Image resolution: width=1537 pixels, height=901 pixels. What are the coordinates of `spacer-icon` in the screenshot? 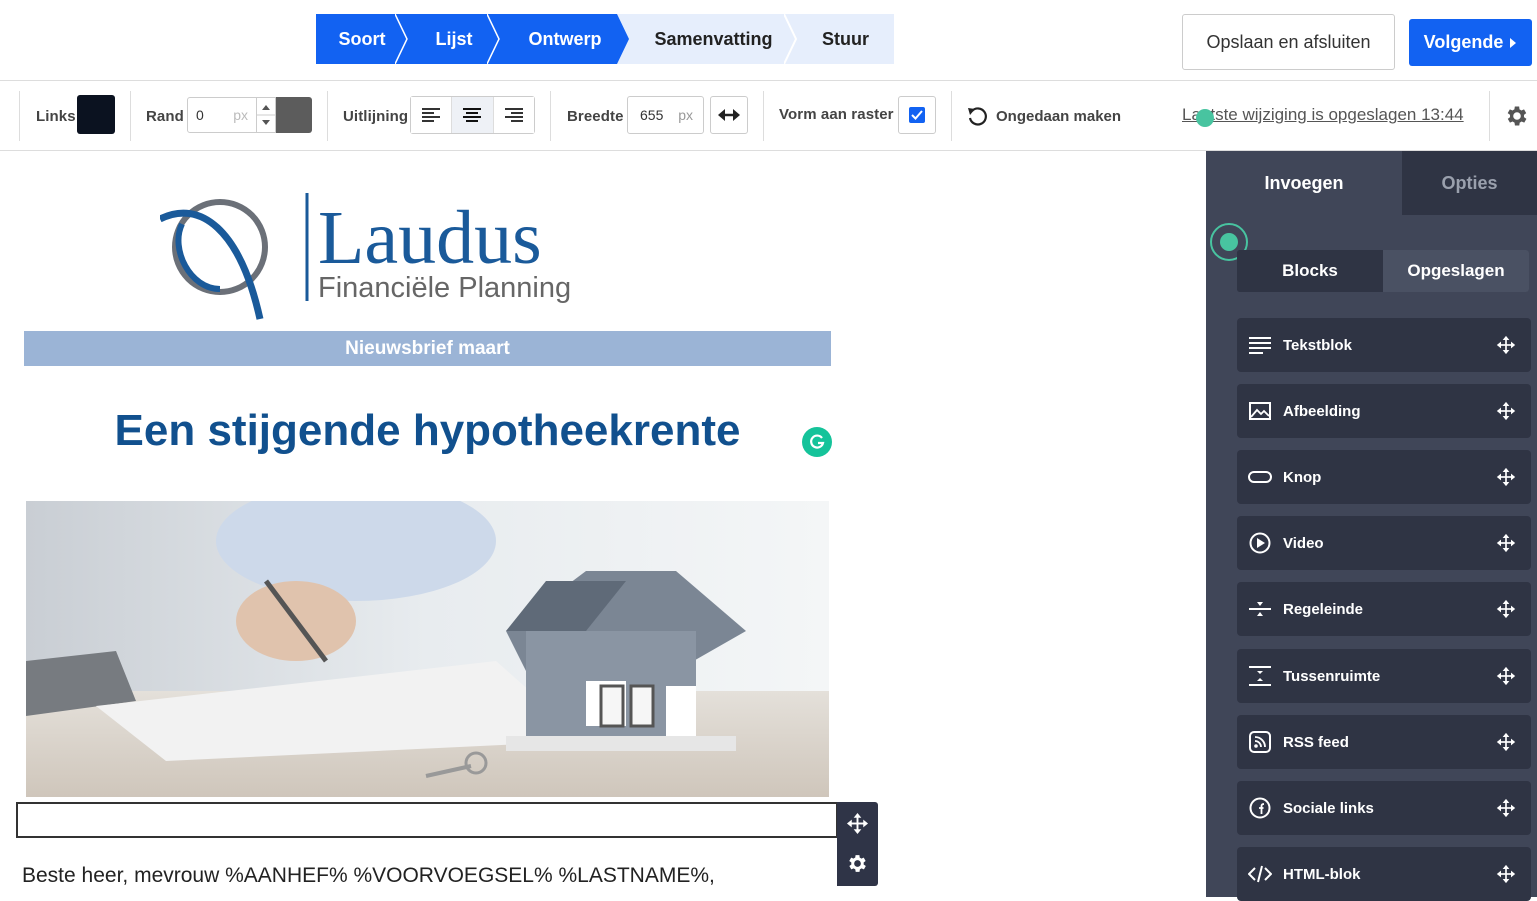 It's located at (1260, 676).